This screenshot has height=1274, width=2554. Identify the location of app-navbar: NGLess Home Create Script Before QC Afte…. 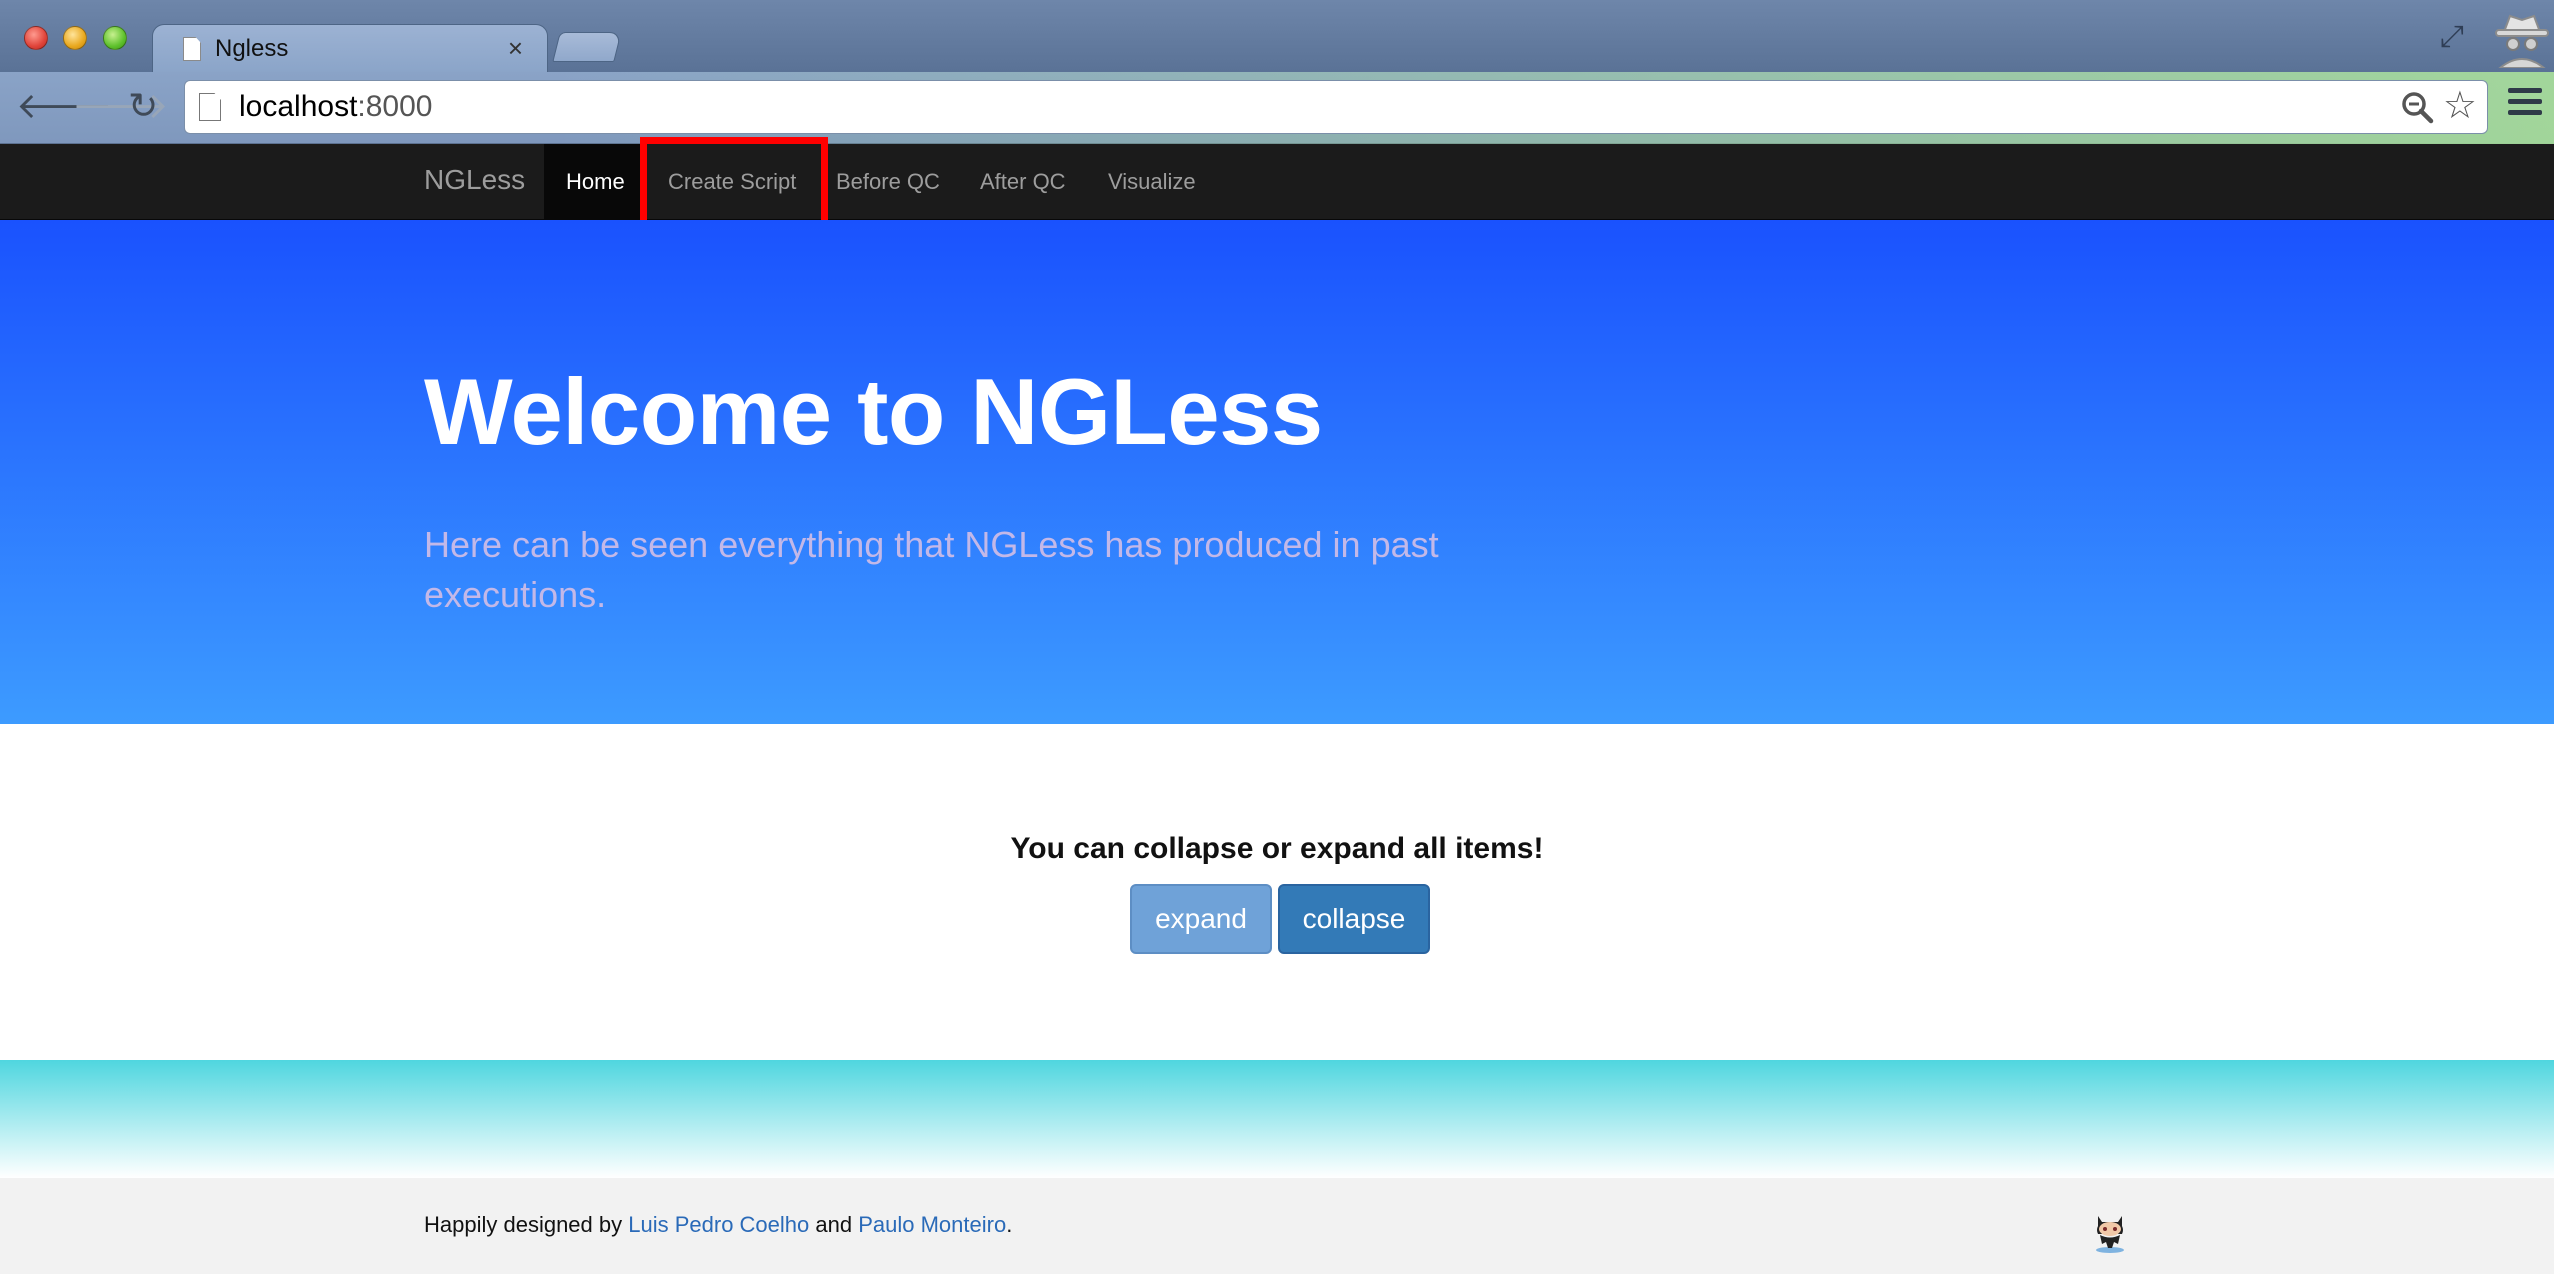
(1277, 182).